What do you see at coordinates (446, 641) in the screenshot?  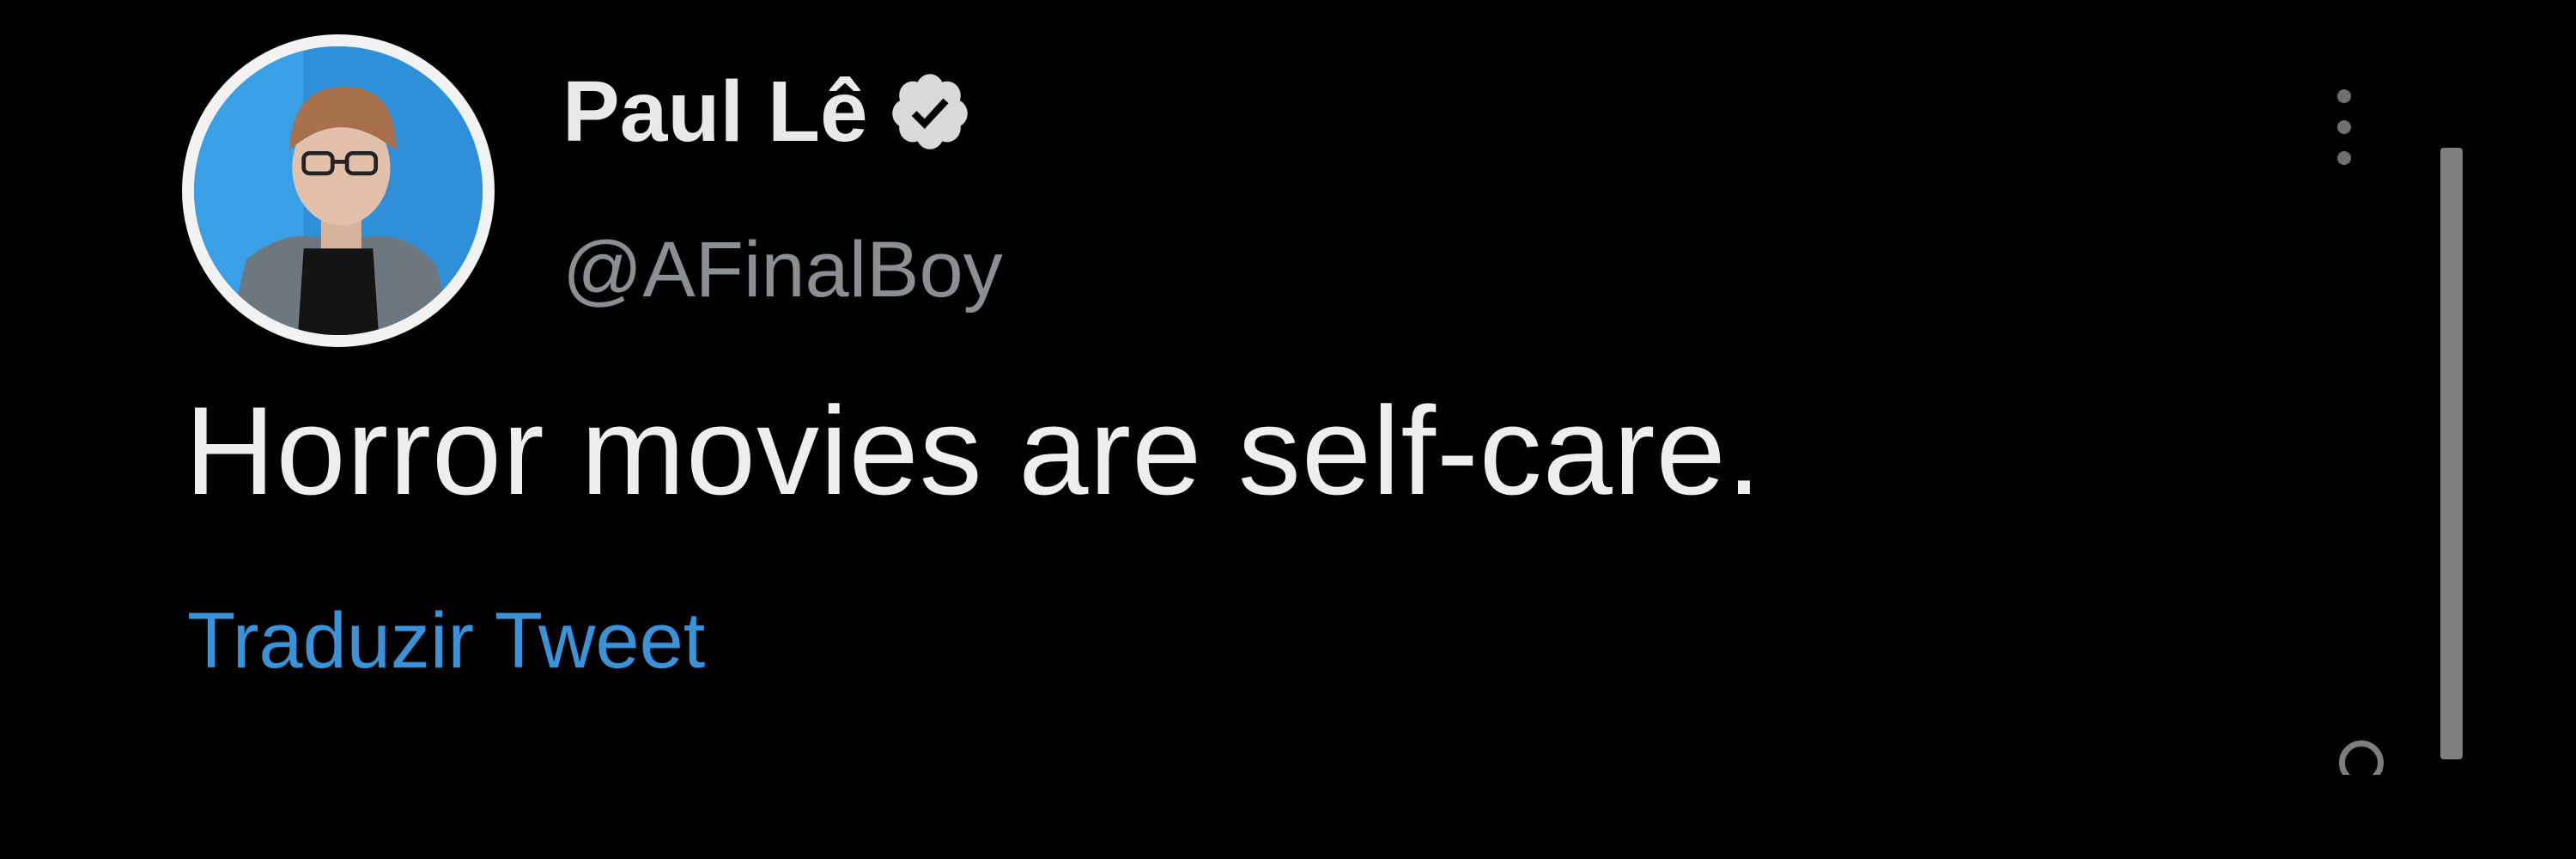 I see `translate-tweet-link: Traduzir Tweet` at bounding box center [446, 641].